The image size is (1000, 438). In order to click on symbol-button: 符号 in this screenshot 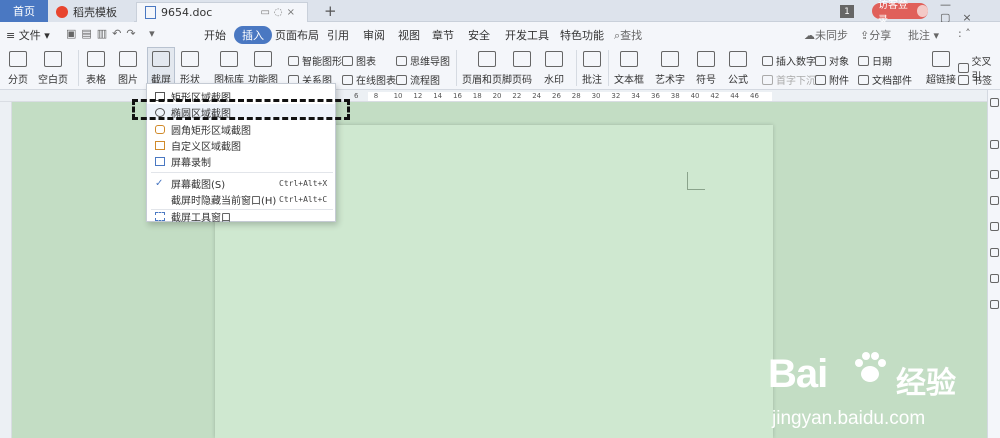, I will do `click(706, 68)`.